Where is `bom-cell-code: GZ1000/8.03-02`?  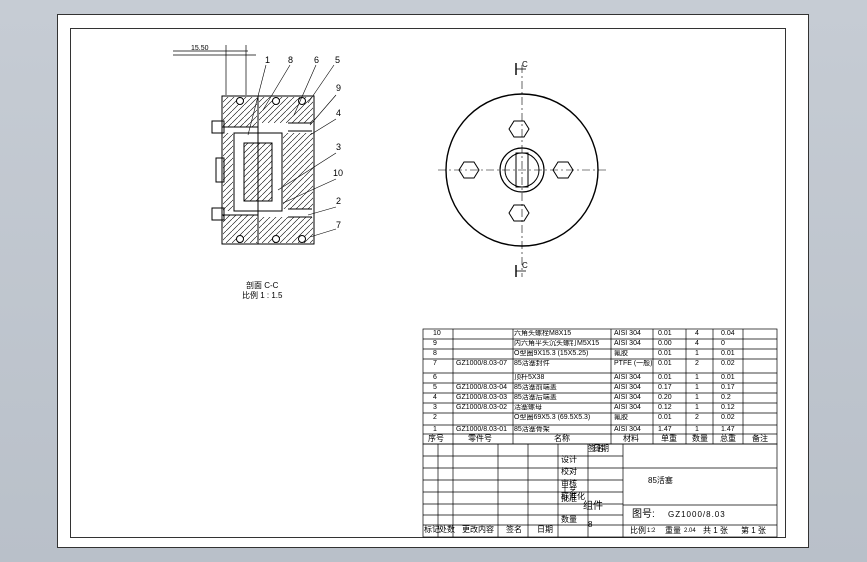
bom-cell-code: GZ1000/8.03-02 is located at coordinates (481, 407).